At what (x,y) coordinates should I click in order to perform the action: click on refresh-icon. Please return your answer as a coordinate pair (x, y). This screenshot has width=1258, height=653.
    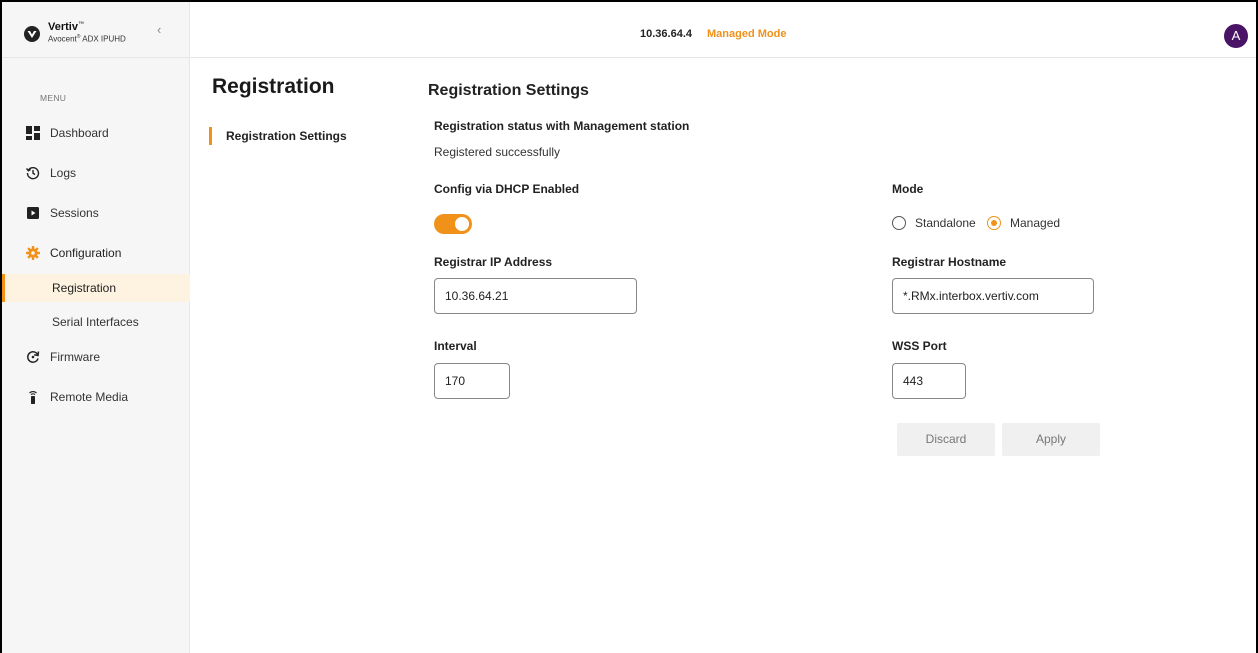
    Looking at the image, I should click on (33, 357).